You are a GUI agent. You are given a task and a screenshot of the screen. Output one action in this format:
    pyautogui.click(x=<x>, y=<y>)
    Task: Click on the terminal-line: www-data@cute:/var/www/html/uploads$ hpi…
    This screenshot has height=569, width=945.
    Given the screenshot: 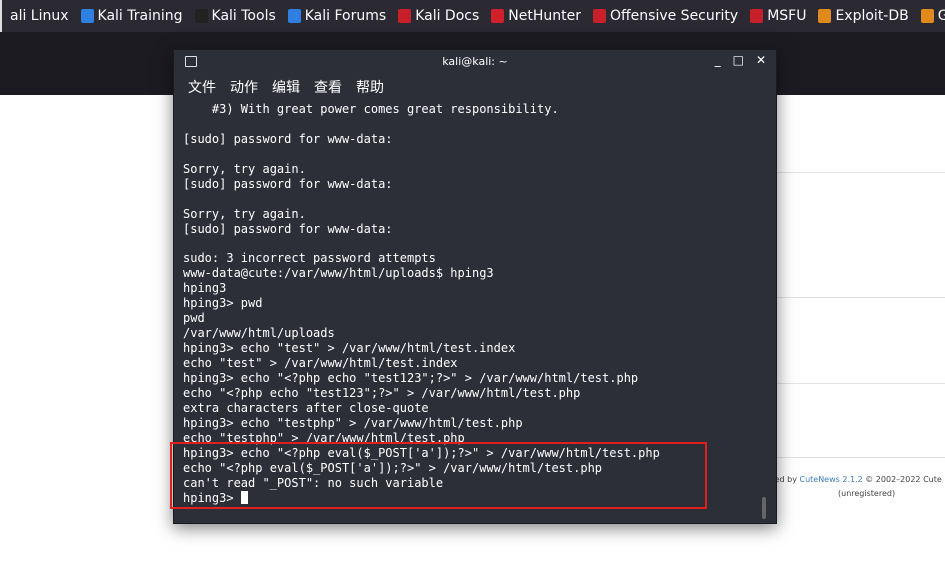 What is the action you would take?
    pyautogui.click(x=338, y=273)
    